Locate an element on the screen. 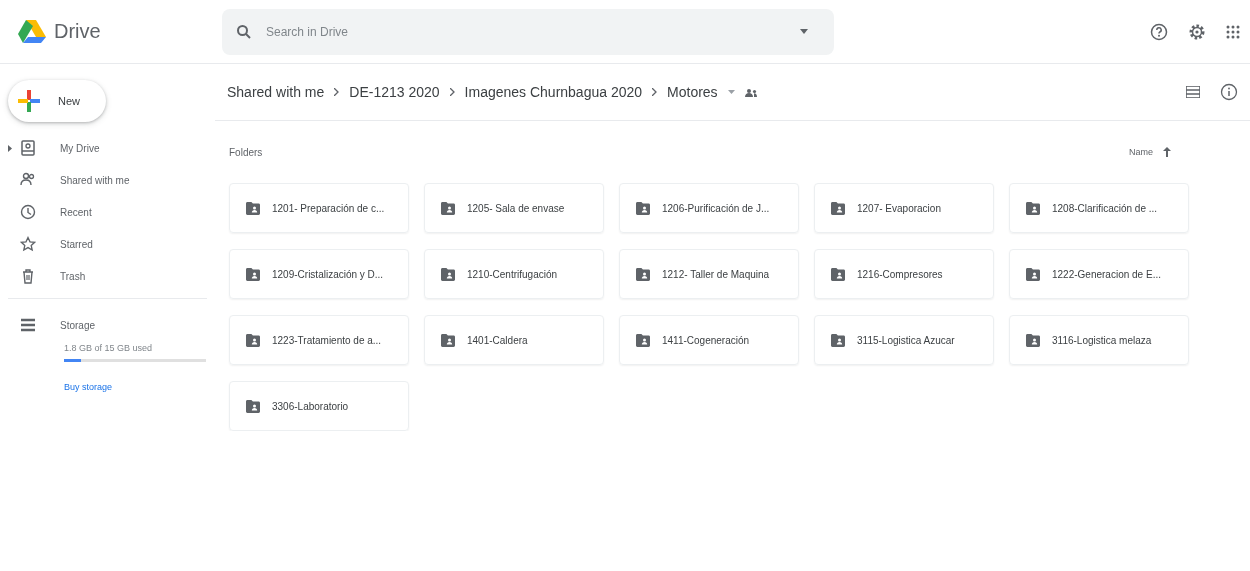 The height and width of the screenshot is (571, 1250). section-label: Folders is located at coordinates (246, 152).